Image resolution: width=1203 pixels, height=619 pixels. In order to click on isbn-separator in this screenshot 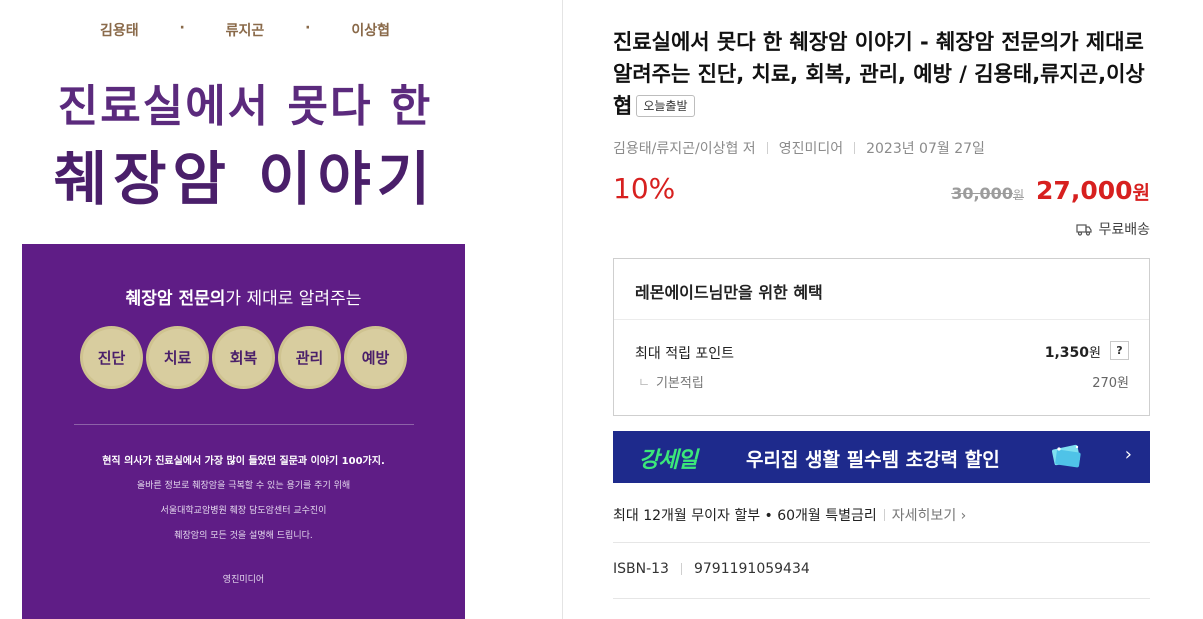, I will do `click(681, 569)`.